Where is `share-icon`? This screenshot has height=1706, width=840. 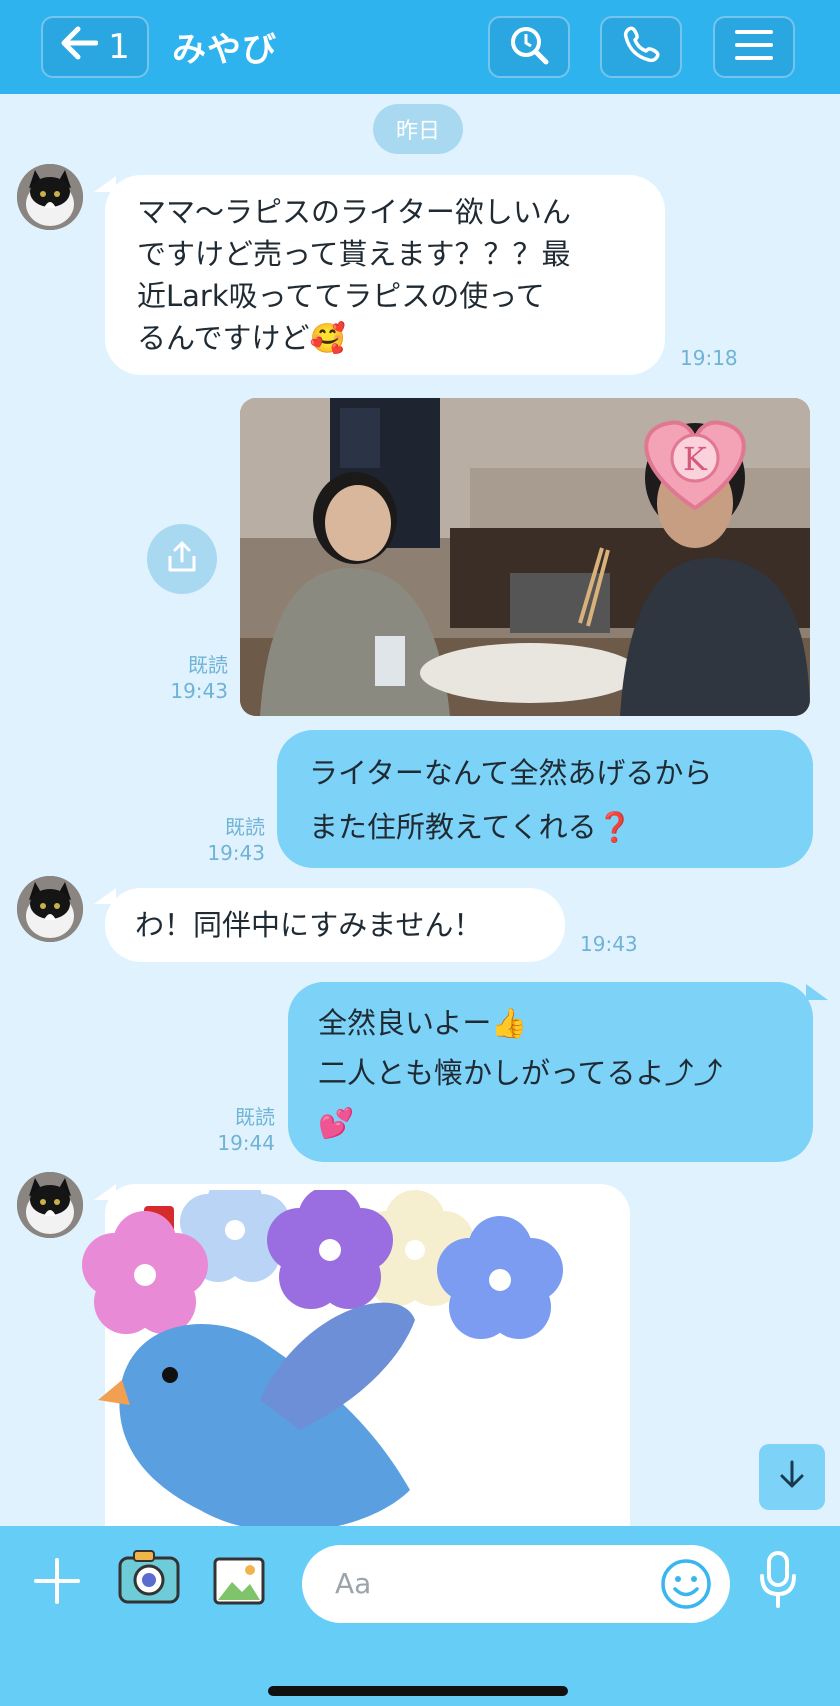 share-icon is located at coordinates (182, 559).